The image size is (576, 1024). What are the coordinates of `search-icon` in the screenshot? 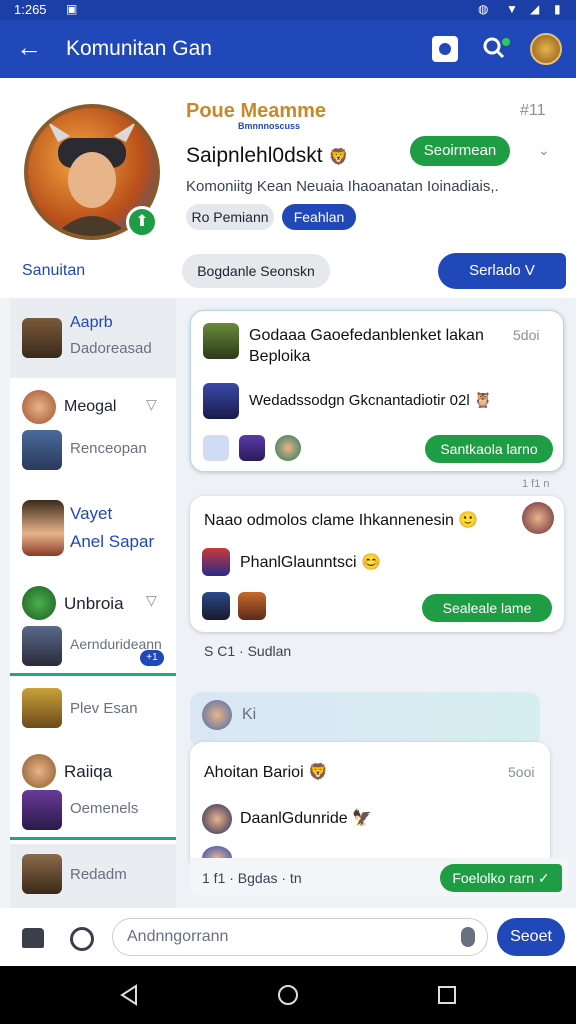 It's located at (496, 49).